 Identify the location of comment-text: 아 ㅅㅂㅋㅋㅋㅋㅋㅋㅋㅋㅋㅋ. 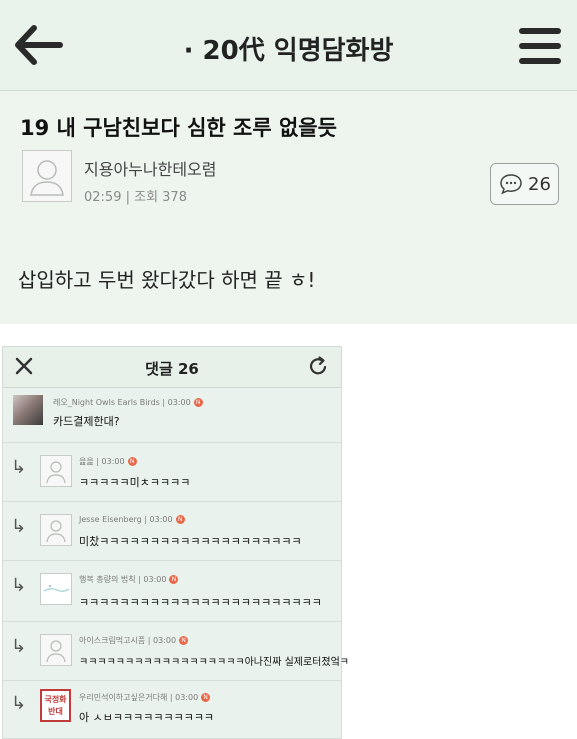
(147, 717).